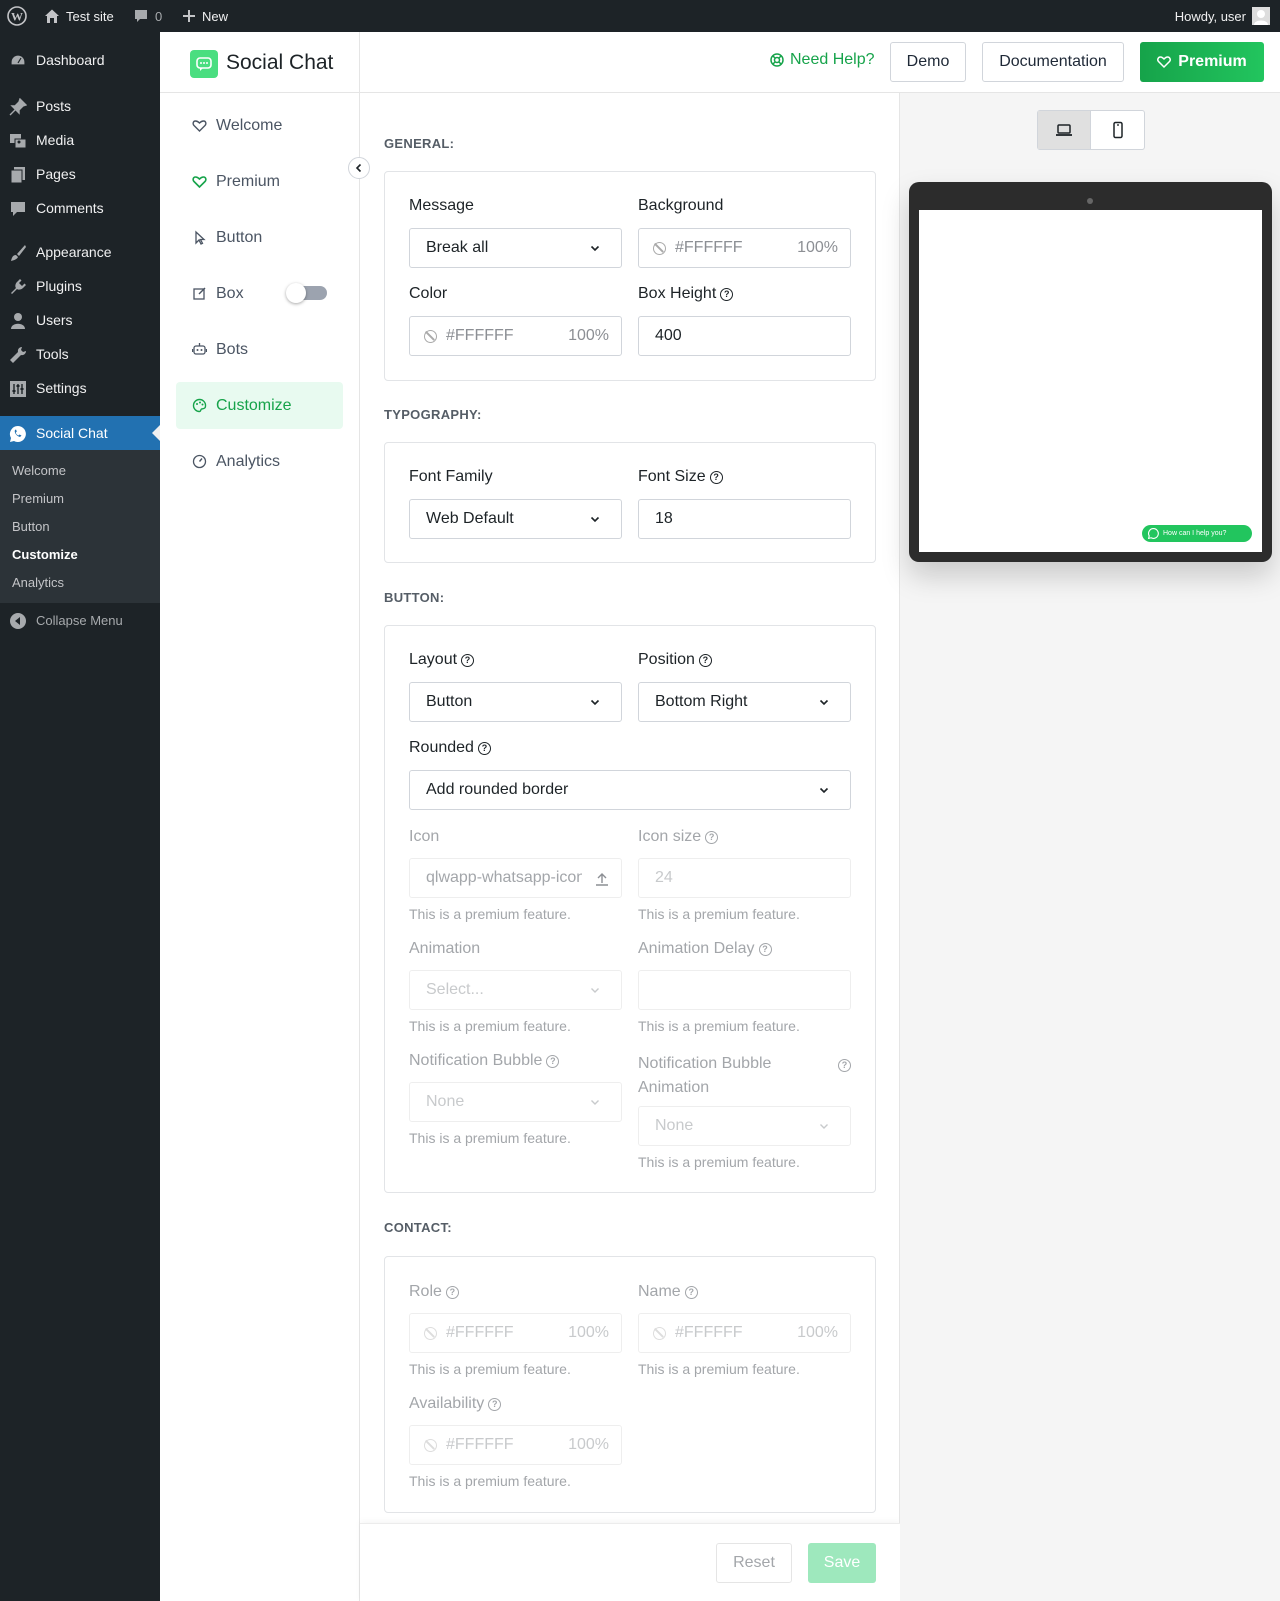 This screenshot has height=1601, width=1280. I want to click on diamond-heart-icon, so click(1164, 62).